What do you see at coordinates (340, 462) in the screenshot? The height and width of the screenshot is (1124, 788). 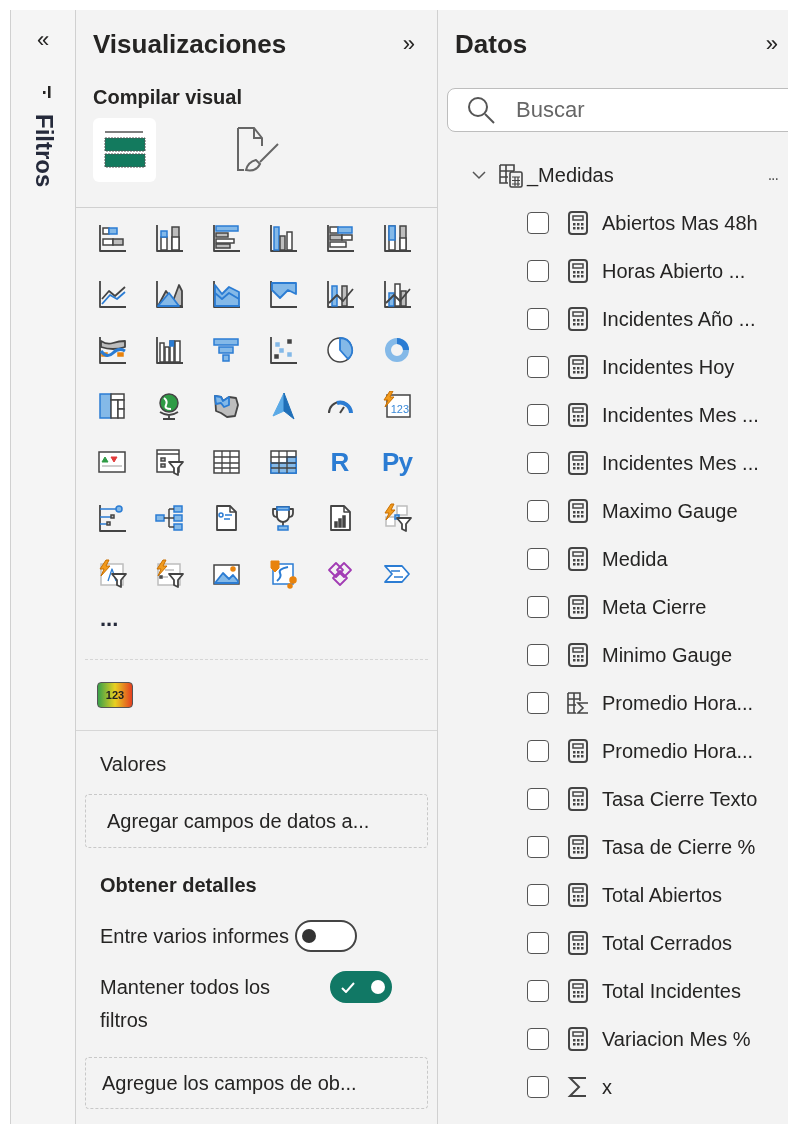 I see `r-visual-button: R` at bounding box center [340, 462].